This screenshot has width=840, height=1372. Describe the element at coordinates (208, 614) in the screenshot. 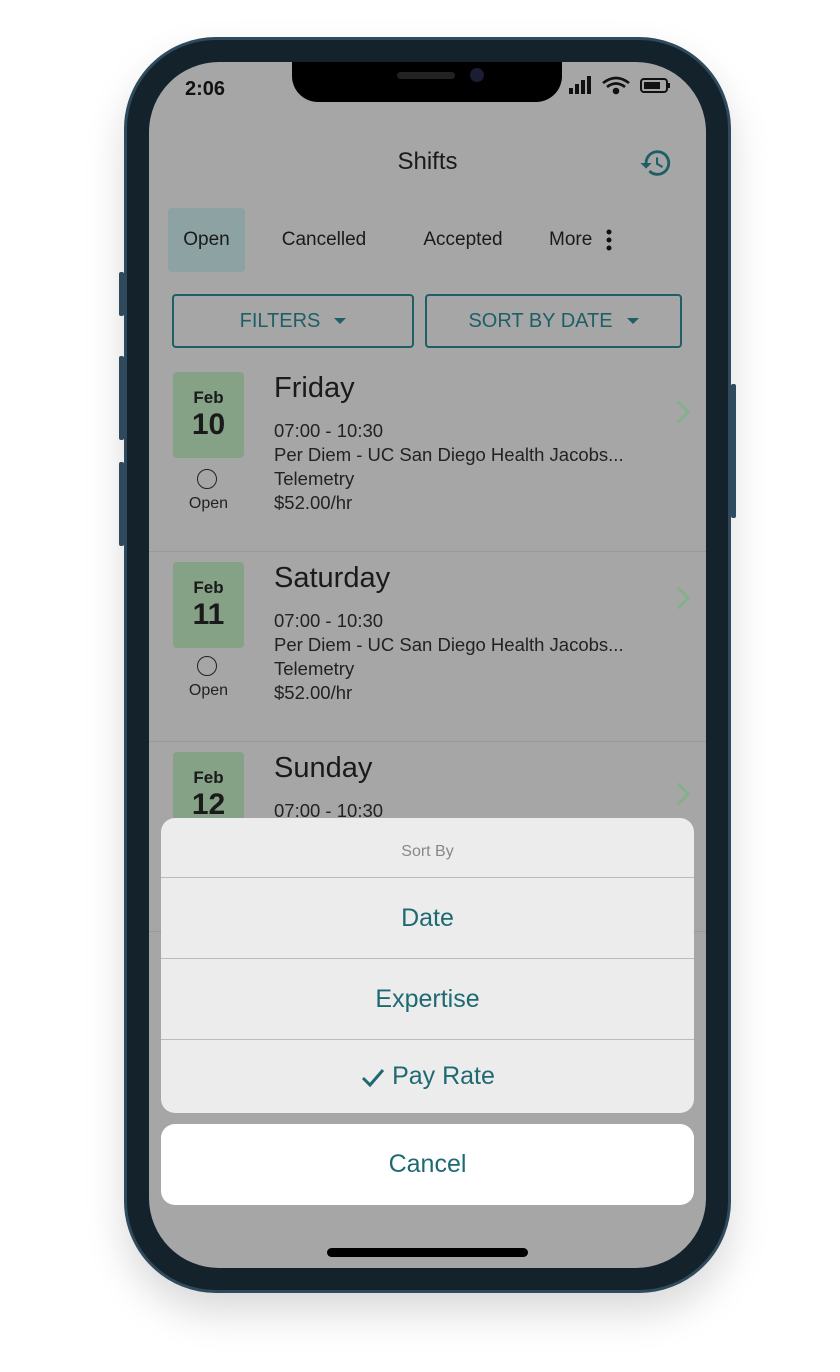

I see `date-day: 11` at that location.